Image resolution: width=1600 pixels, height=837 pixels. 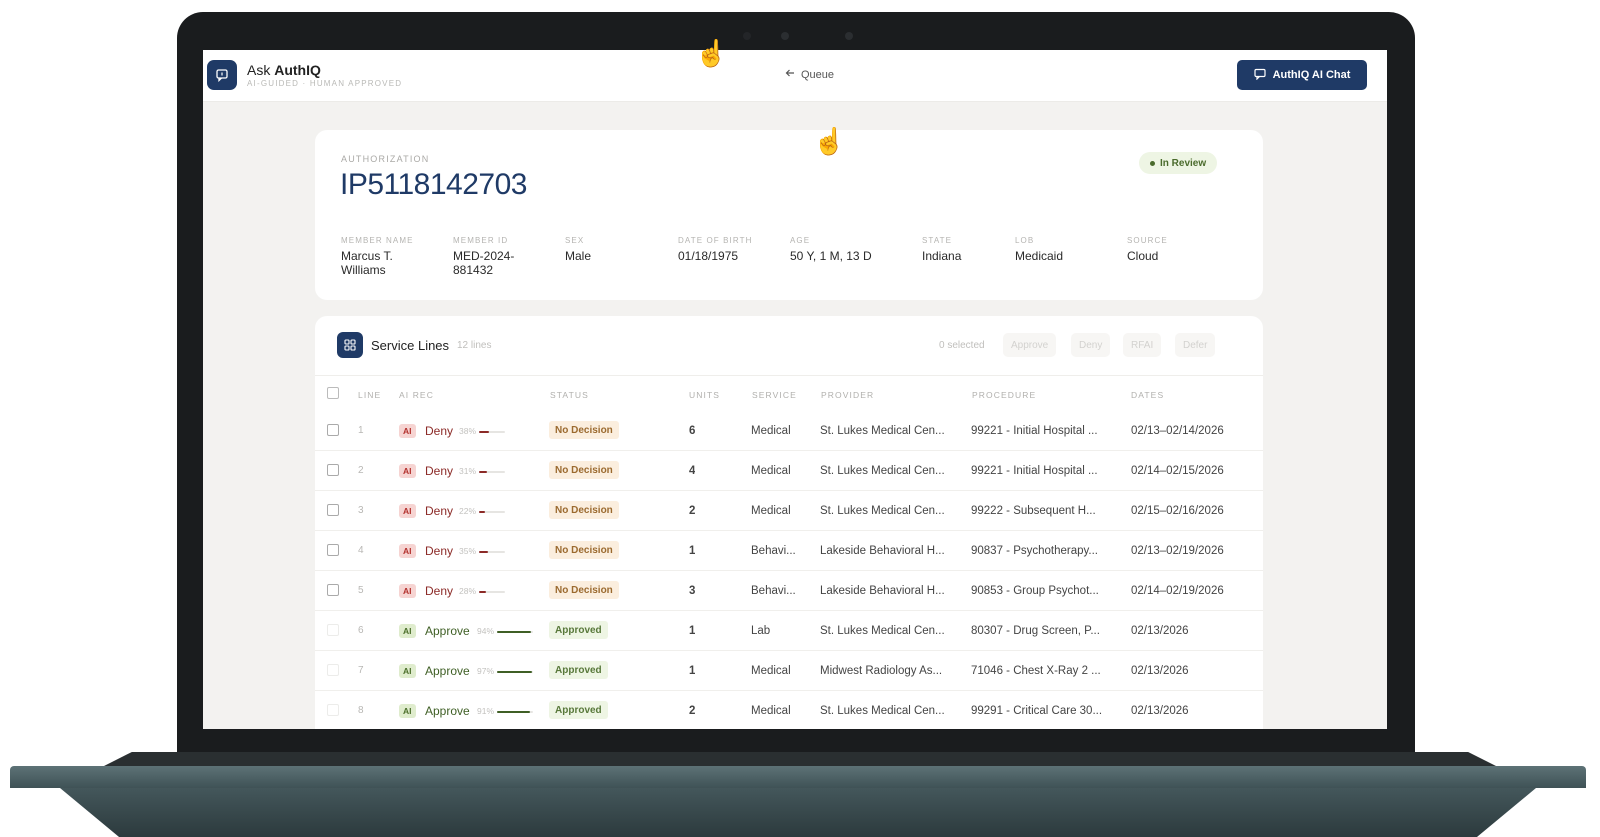 I want to click on line-number: 8, so click(x=361, y=710).